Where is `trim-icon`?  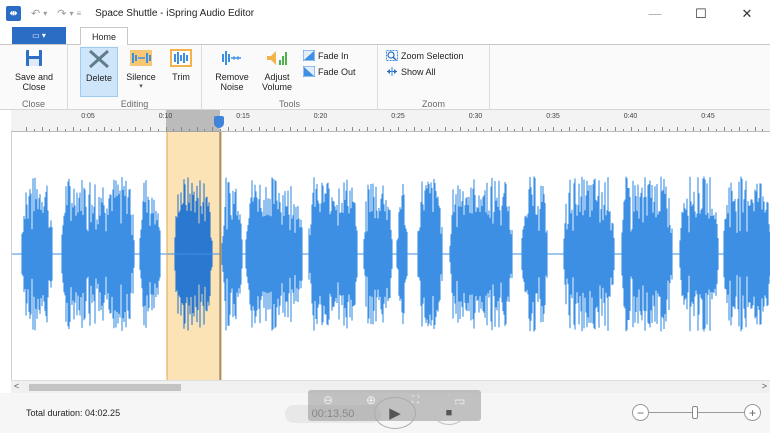 trim-icon is located at coordinates (181, 58).